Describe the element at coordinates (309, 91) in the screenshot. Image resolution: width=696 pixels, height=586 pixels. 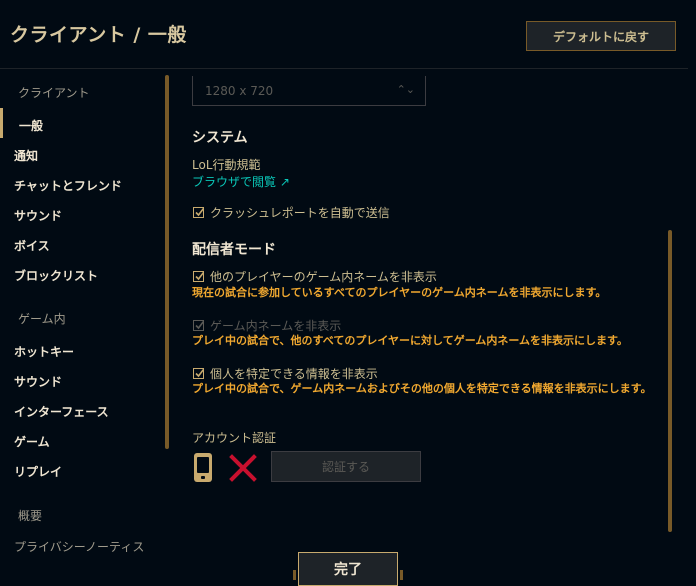
I see `resolution-select: 1280 x 720 ⌃⌄` at that location.